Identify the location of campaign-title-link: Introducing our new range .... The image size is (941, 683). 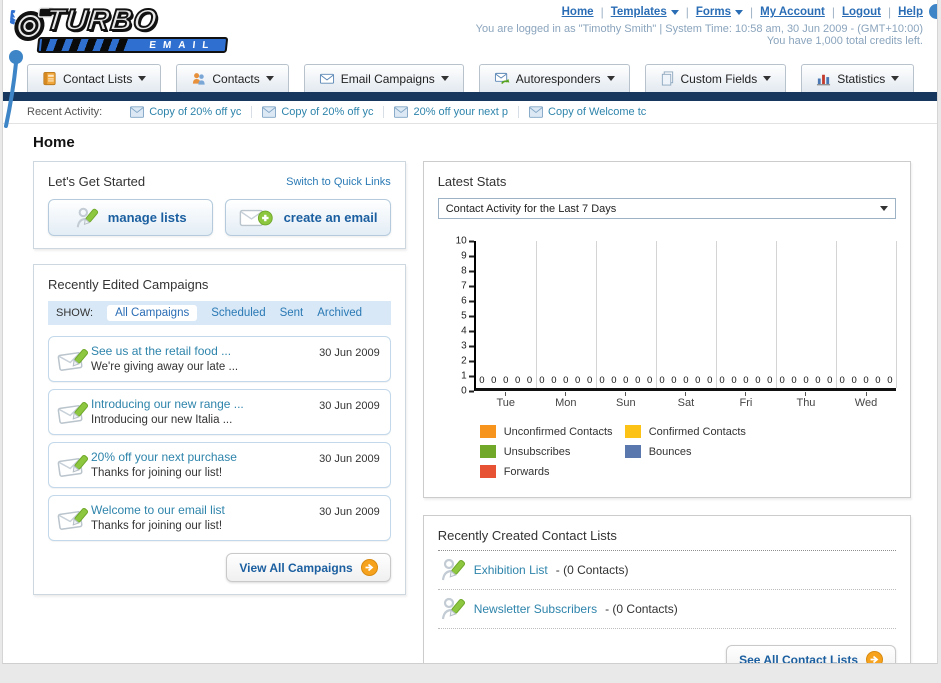
(205, 404).